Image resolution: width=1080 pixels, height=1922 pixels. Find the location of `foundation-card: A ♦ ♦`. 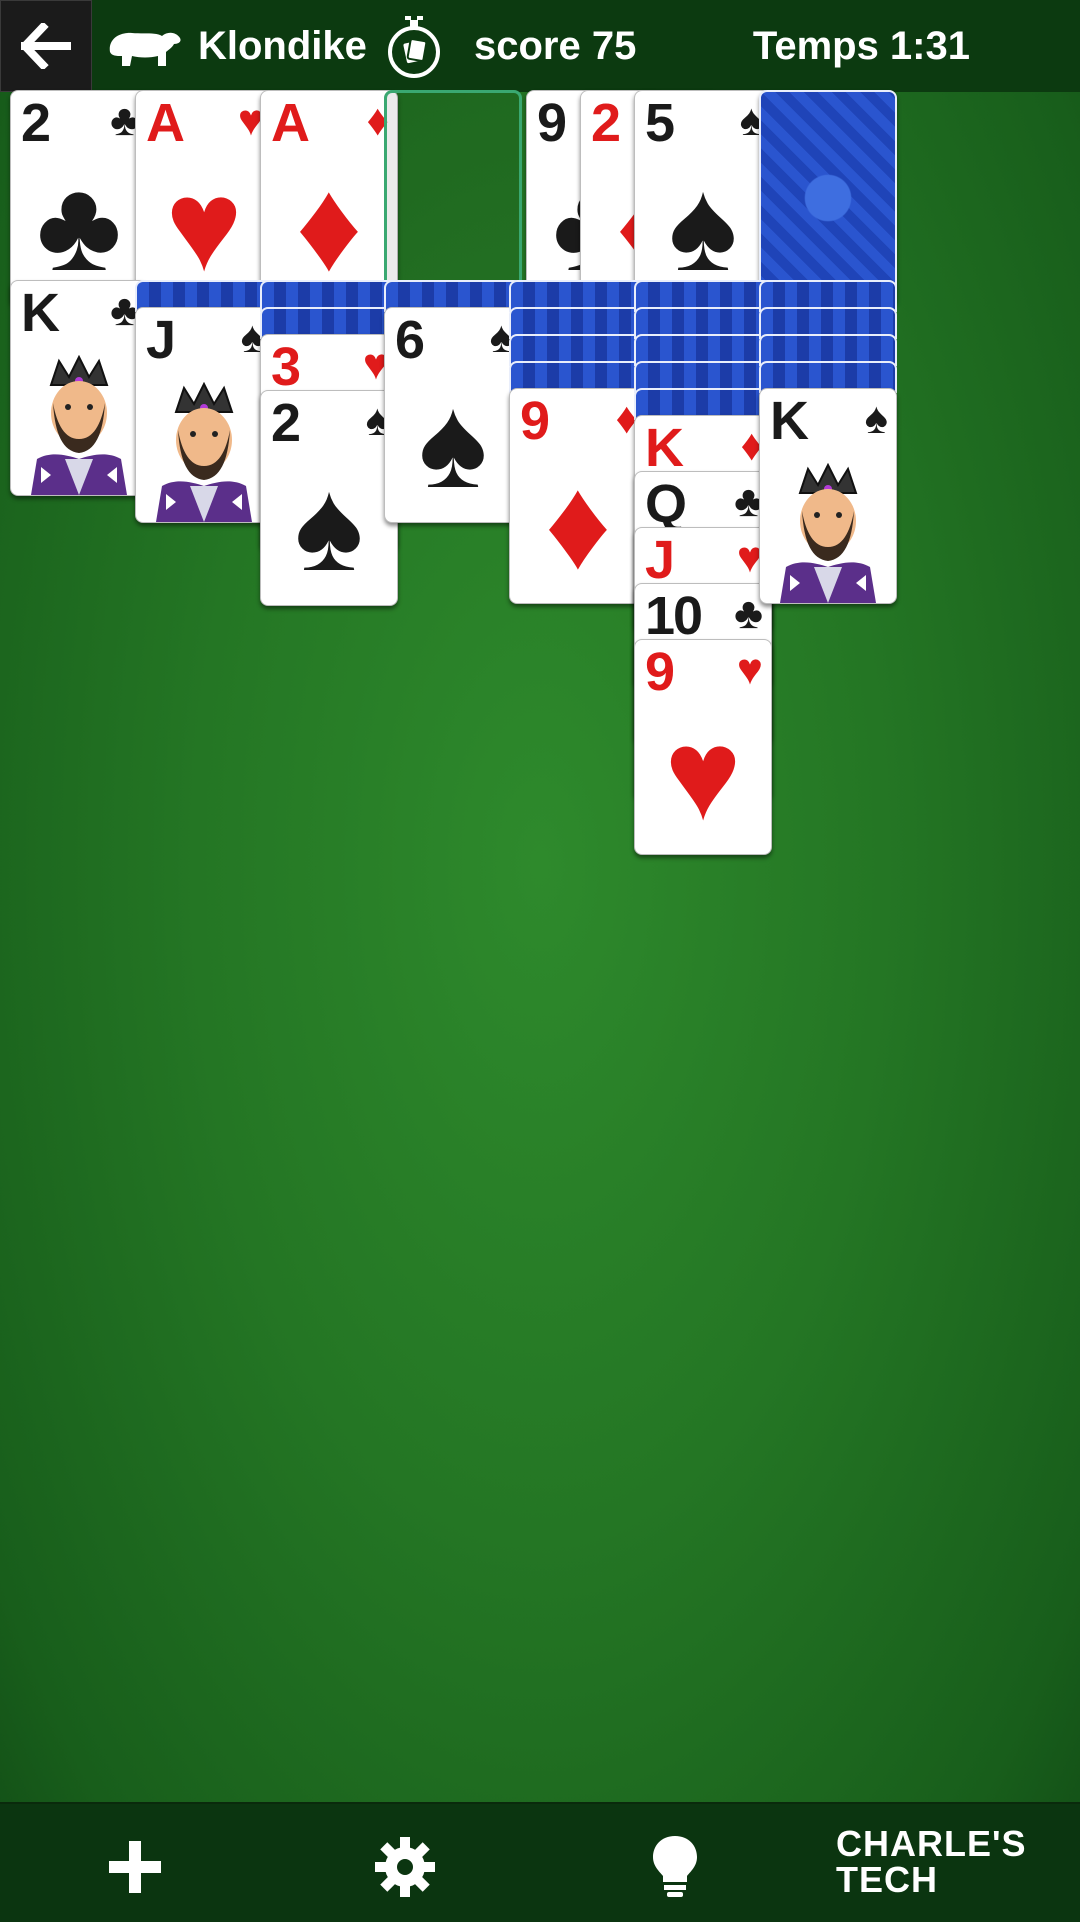

foundation-card: A ♦ ♦ is located at coordinates (329, 198).